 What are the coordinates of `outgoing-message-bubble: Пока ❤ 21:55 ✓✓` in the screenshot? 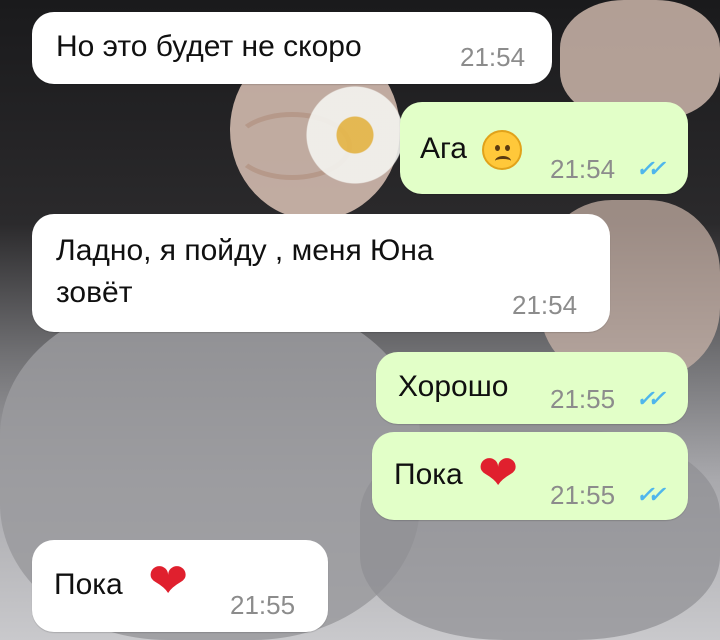 It's located at (530, 476).